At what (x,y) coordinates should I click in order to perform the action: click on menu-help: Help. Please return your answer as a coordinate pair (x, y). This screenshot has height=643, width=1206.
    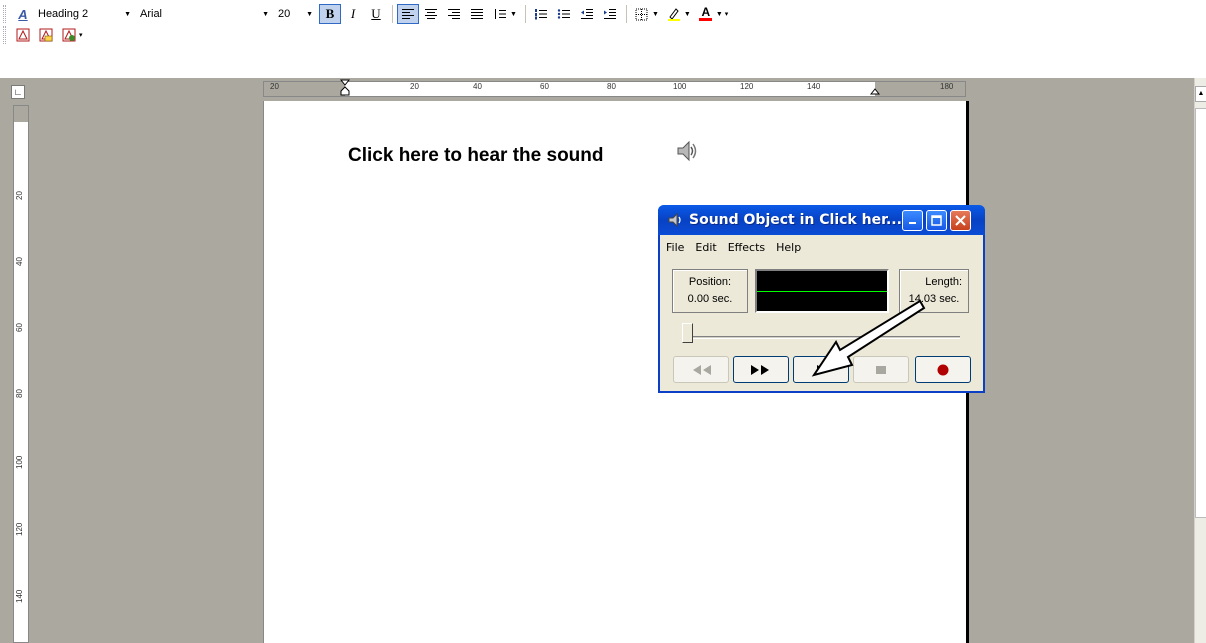
    Looking at the image, I should click on (788, 247).